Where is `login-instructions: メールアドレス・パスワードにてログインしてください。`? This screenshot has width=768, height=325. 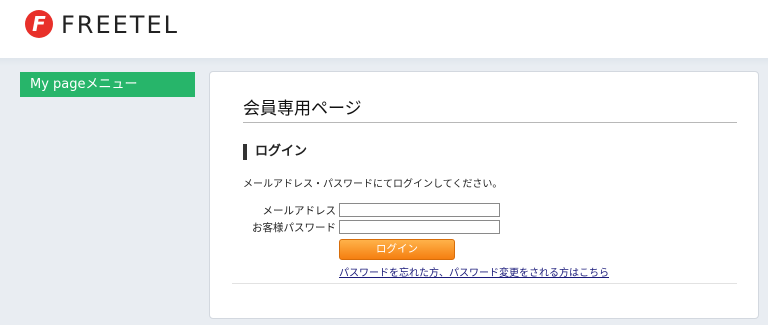 login-instructions: メールアドレス・パスワードにてログインしてください。 is located at coordinates (373, 184).